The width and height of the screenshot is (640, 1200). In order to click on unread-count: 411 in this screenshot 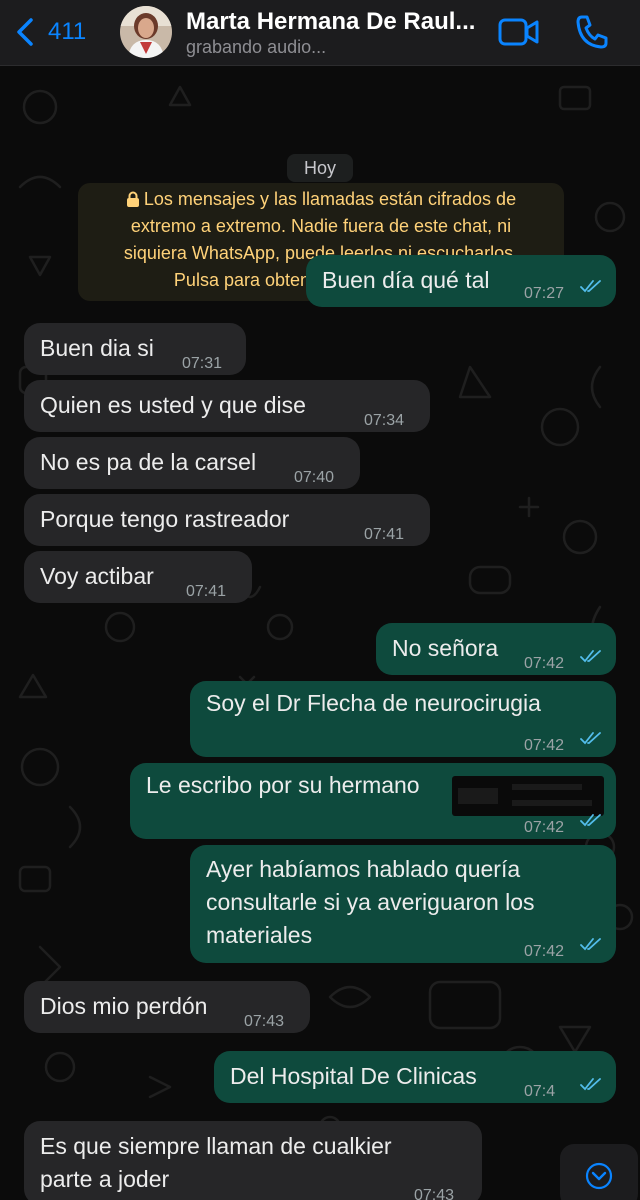, I will do `click(67, 31)`.